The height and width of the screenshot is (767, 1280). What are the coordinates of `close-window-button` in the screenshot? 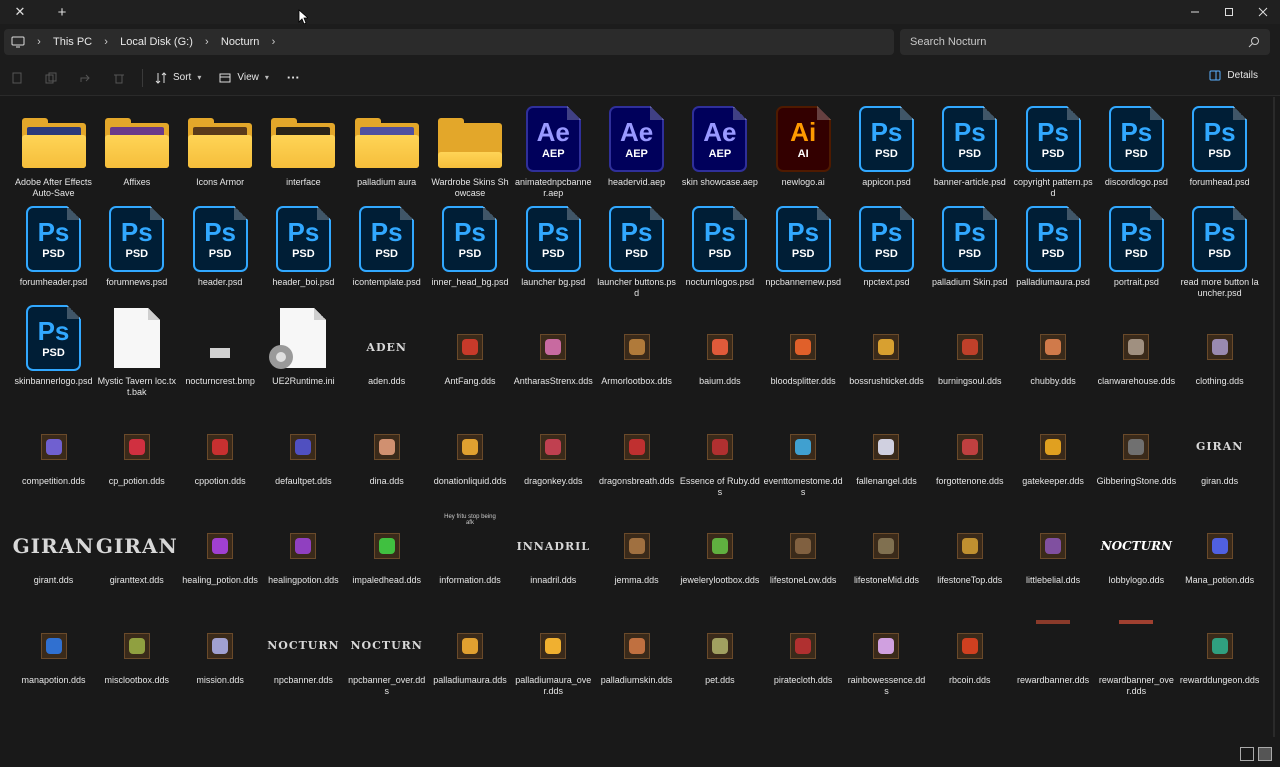 It's located at (1263, 12).